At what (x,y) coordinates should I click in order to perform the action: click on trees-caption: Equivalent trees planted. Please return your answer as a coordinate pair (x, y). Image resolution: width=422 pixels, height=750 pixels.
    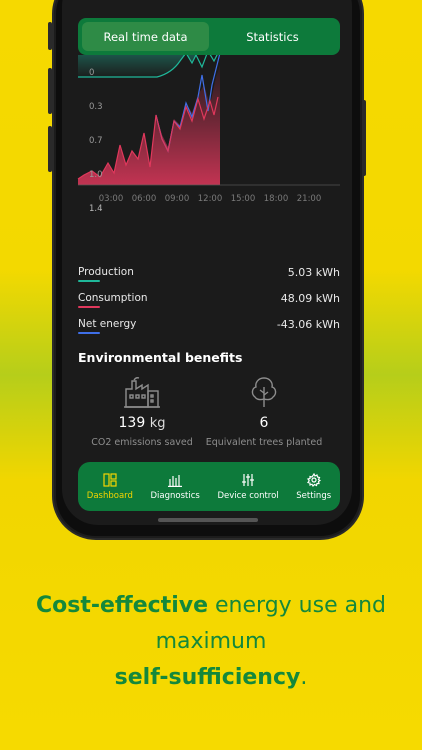
    Looking at the image, I should click on (264, 442).